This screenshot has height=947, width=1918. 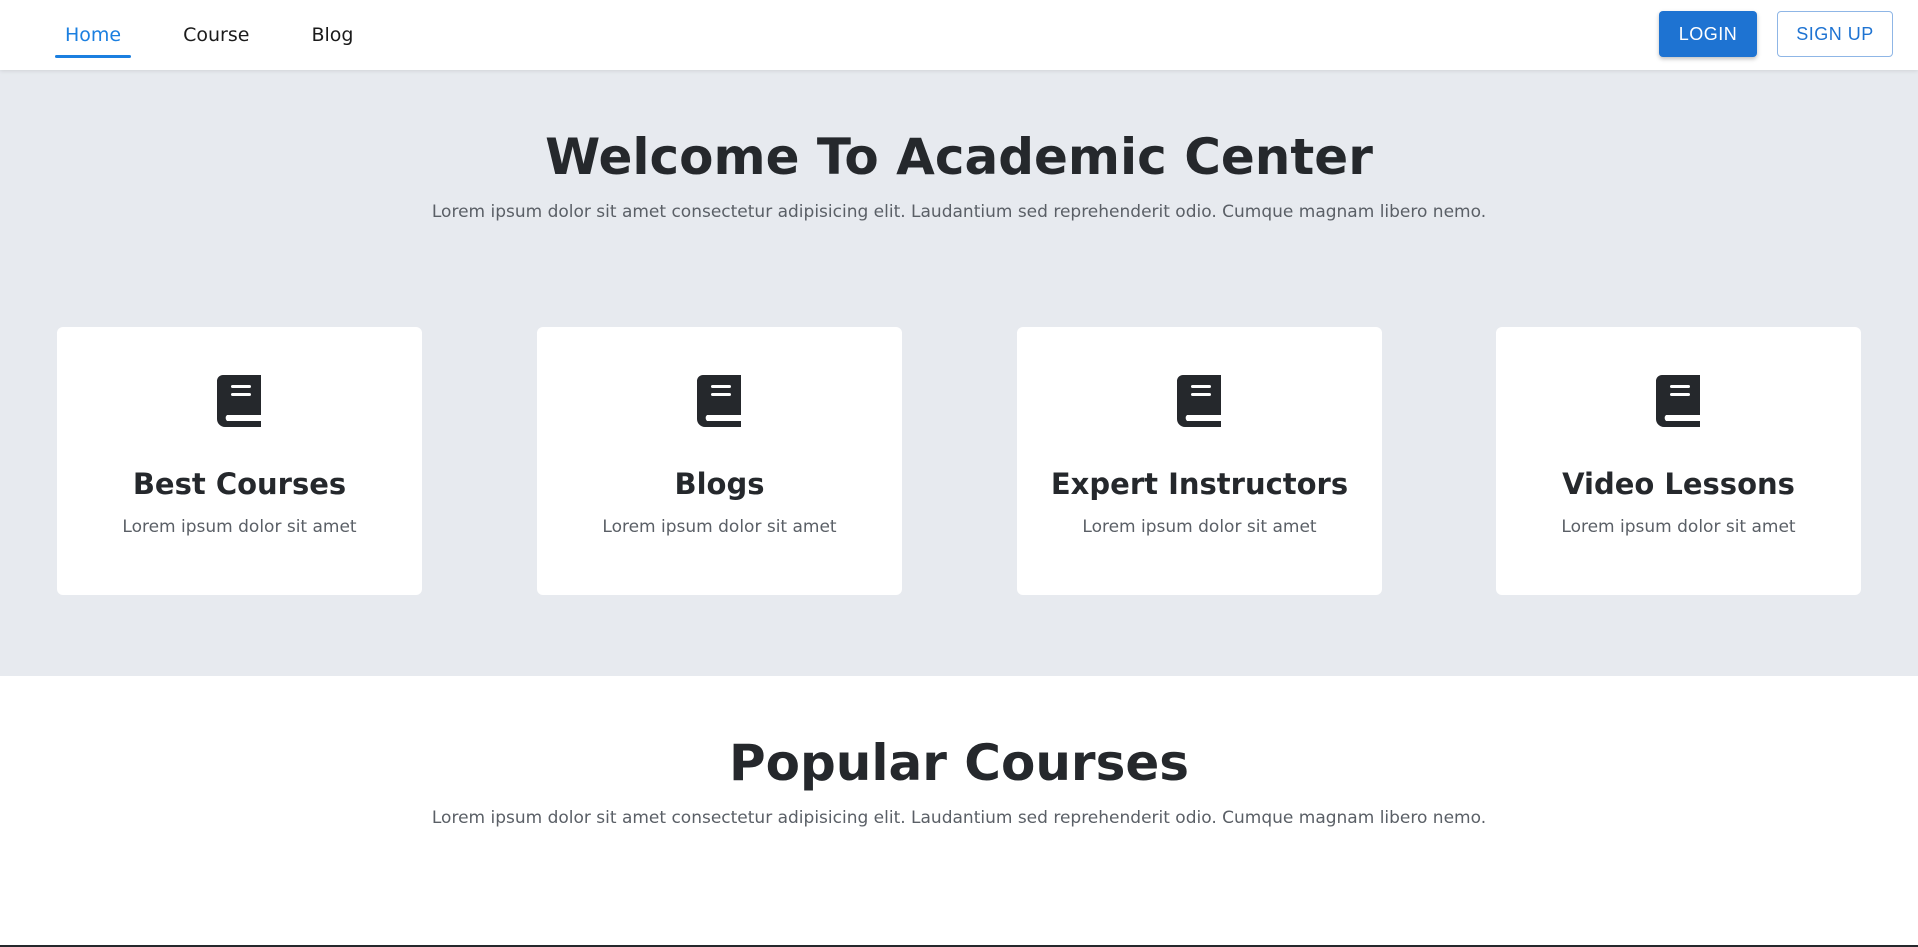 I want to click on tab-course: Course, so click(x=216, y=35).